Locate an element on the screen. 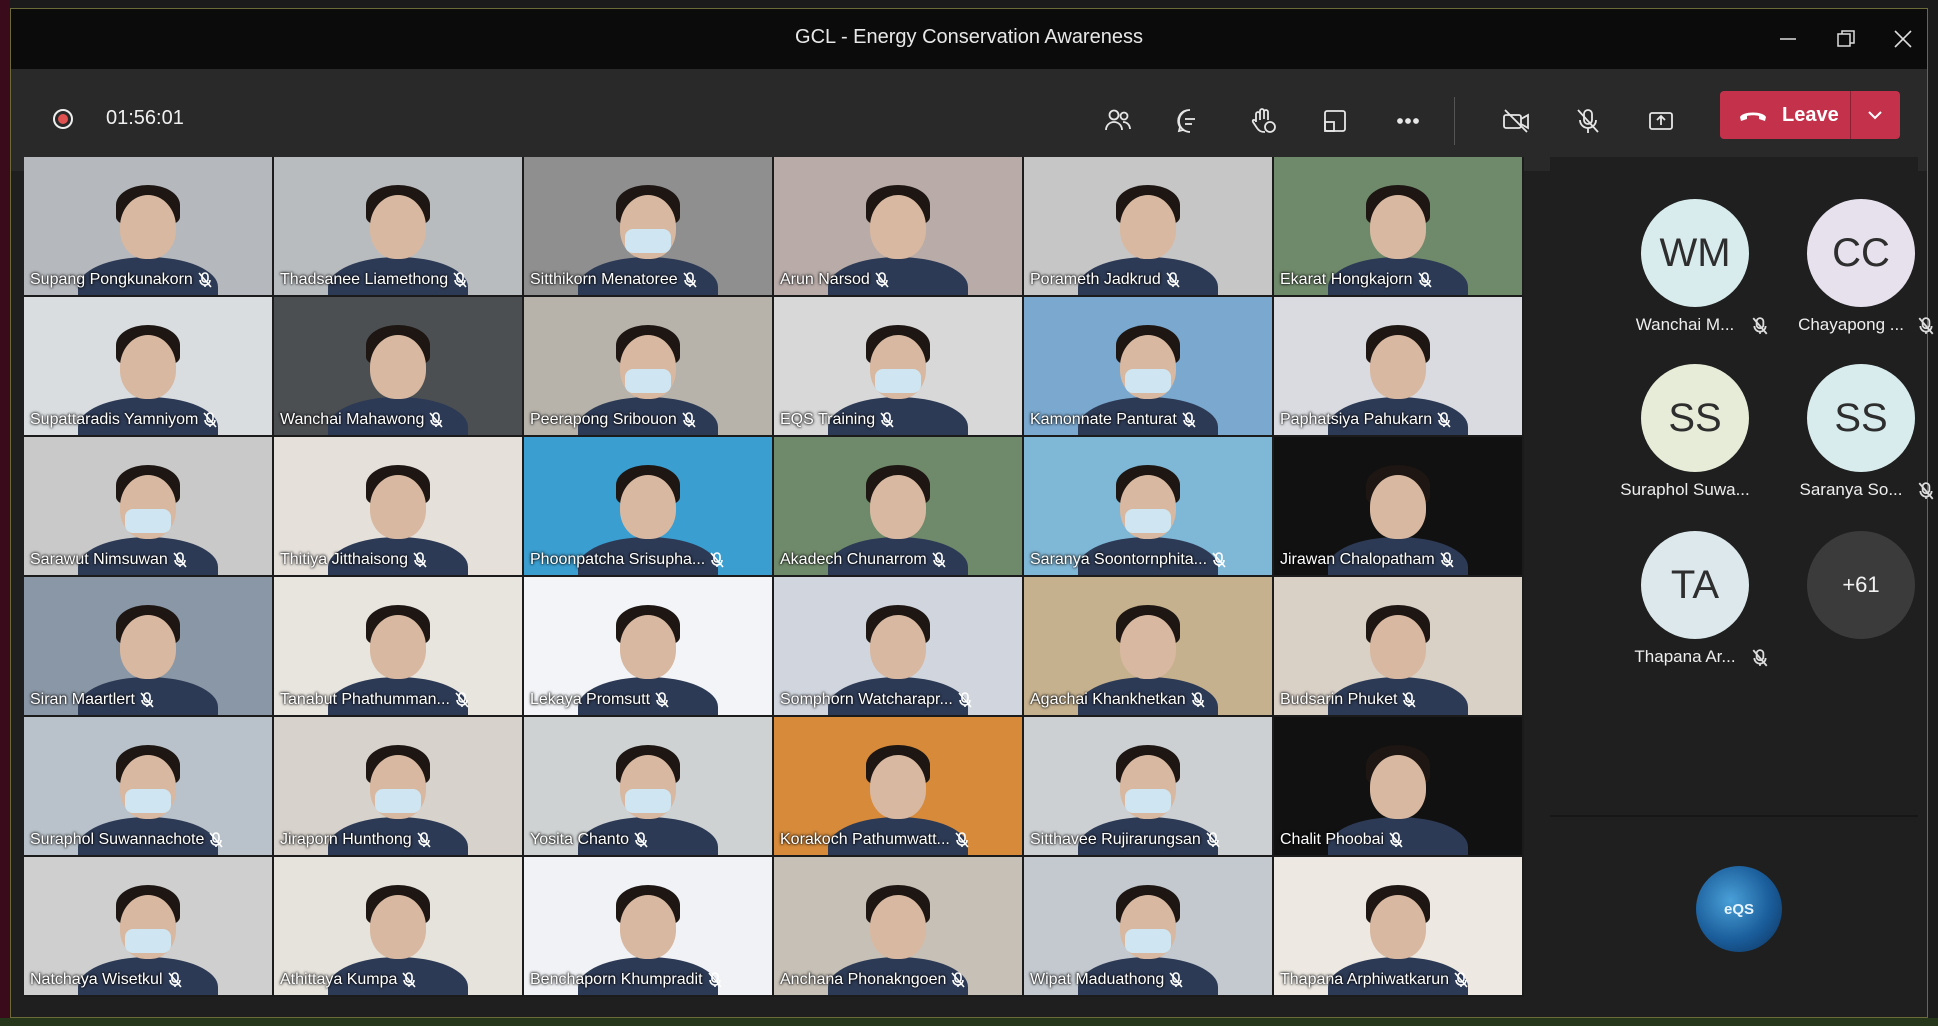  avatar-initials: WM is located at coordinates (1695, 252).